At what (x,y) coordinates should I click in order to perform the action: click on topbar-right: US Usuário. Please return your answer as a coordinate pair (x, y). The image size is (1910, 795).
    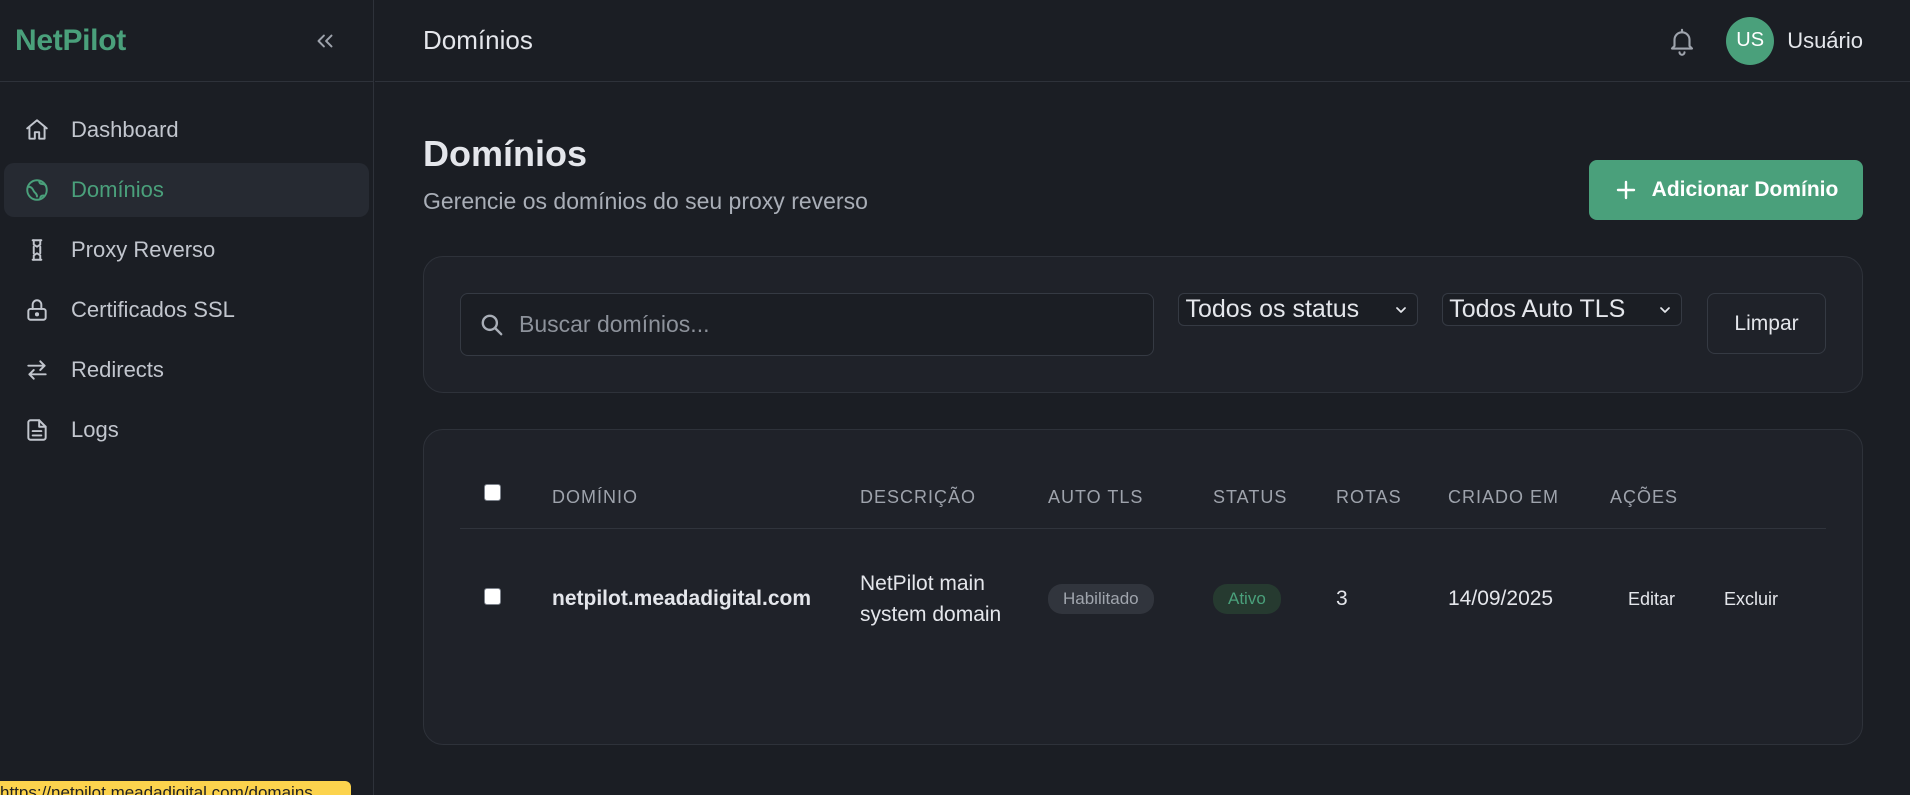
    Looking at the image, I should click on (1764, 40).